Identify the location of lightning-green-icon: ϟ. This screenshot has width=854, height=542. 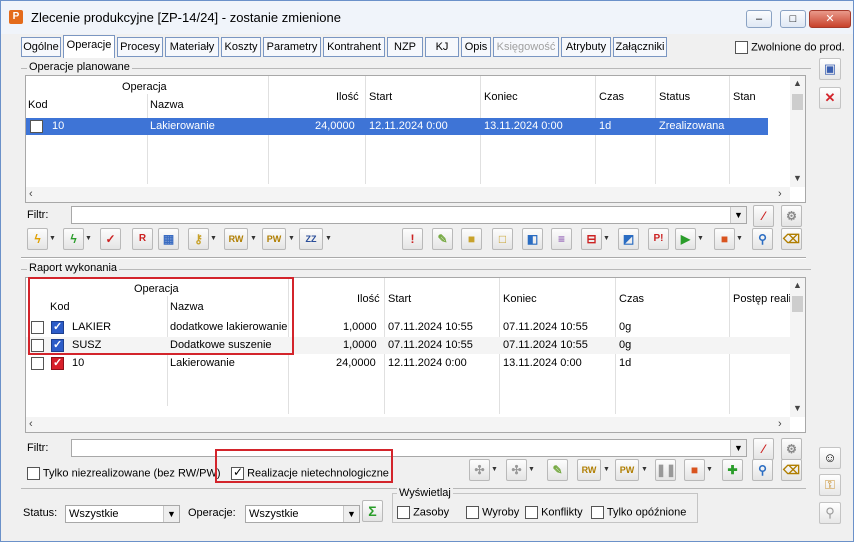
(73, 239).